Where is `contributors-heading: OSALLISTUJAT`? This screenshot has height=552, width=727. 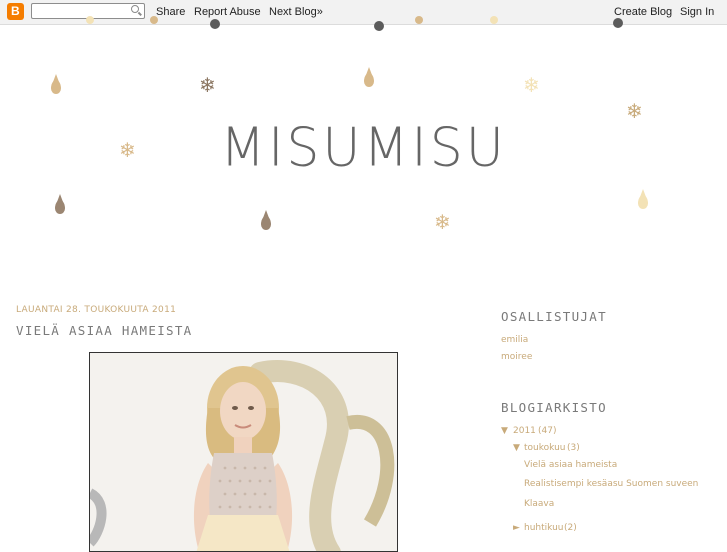
contributors-heading: OSALLISTUJAT is located at coordinates (554, 316).